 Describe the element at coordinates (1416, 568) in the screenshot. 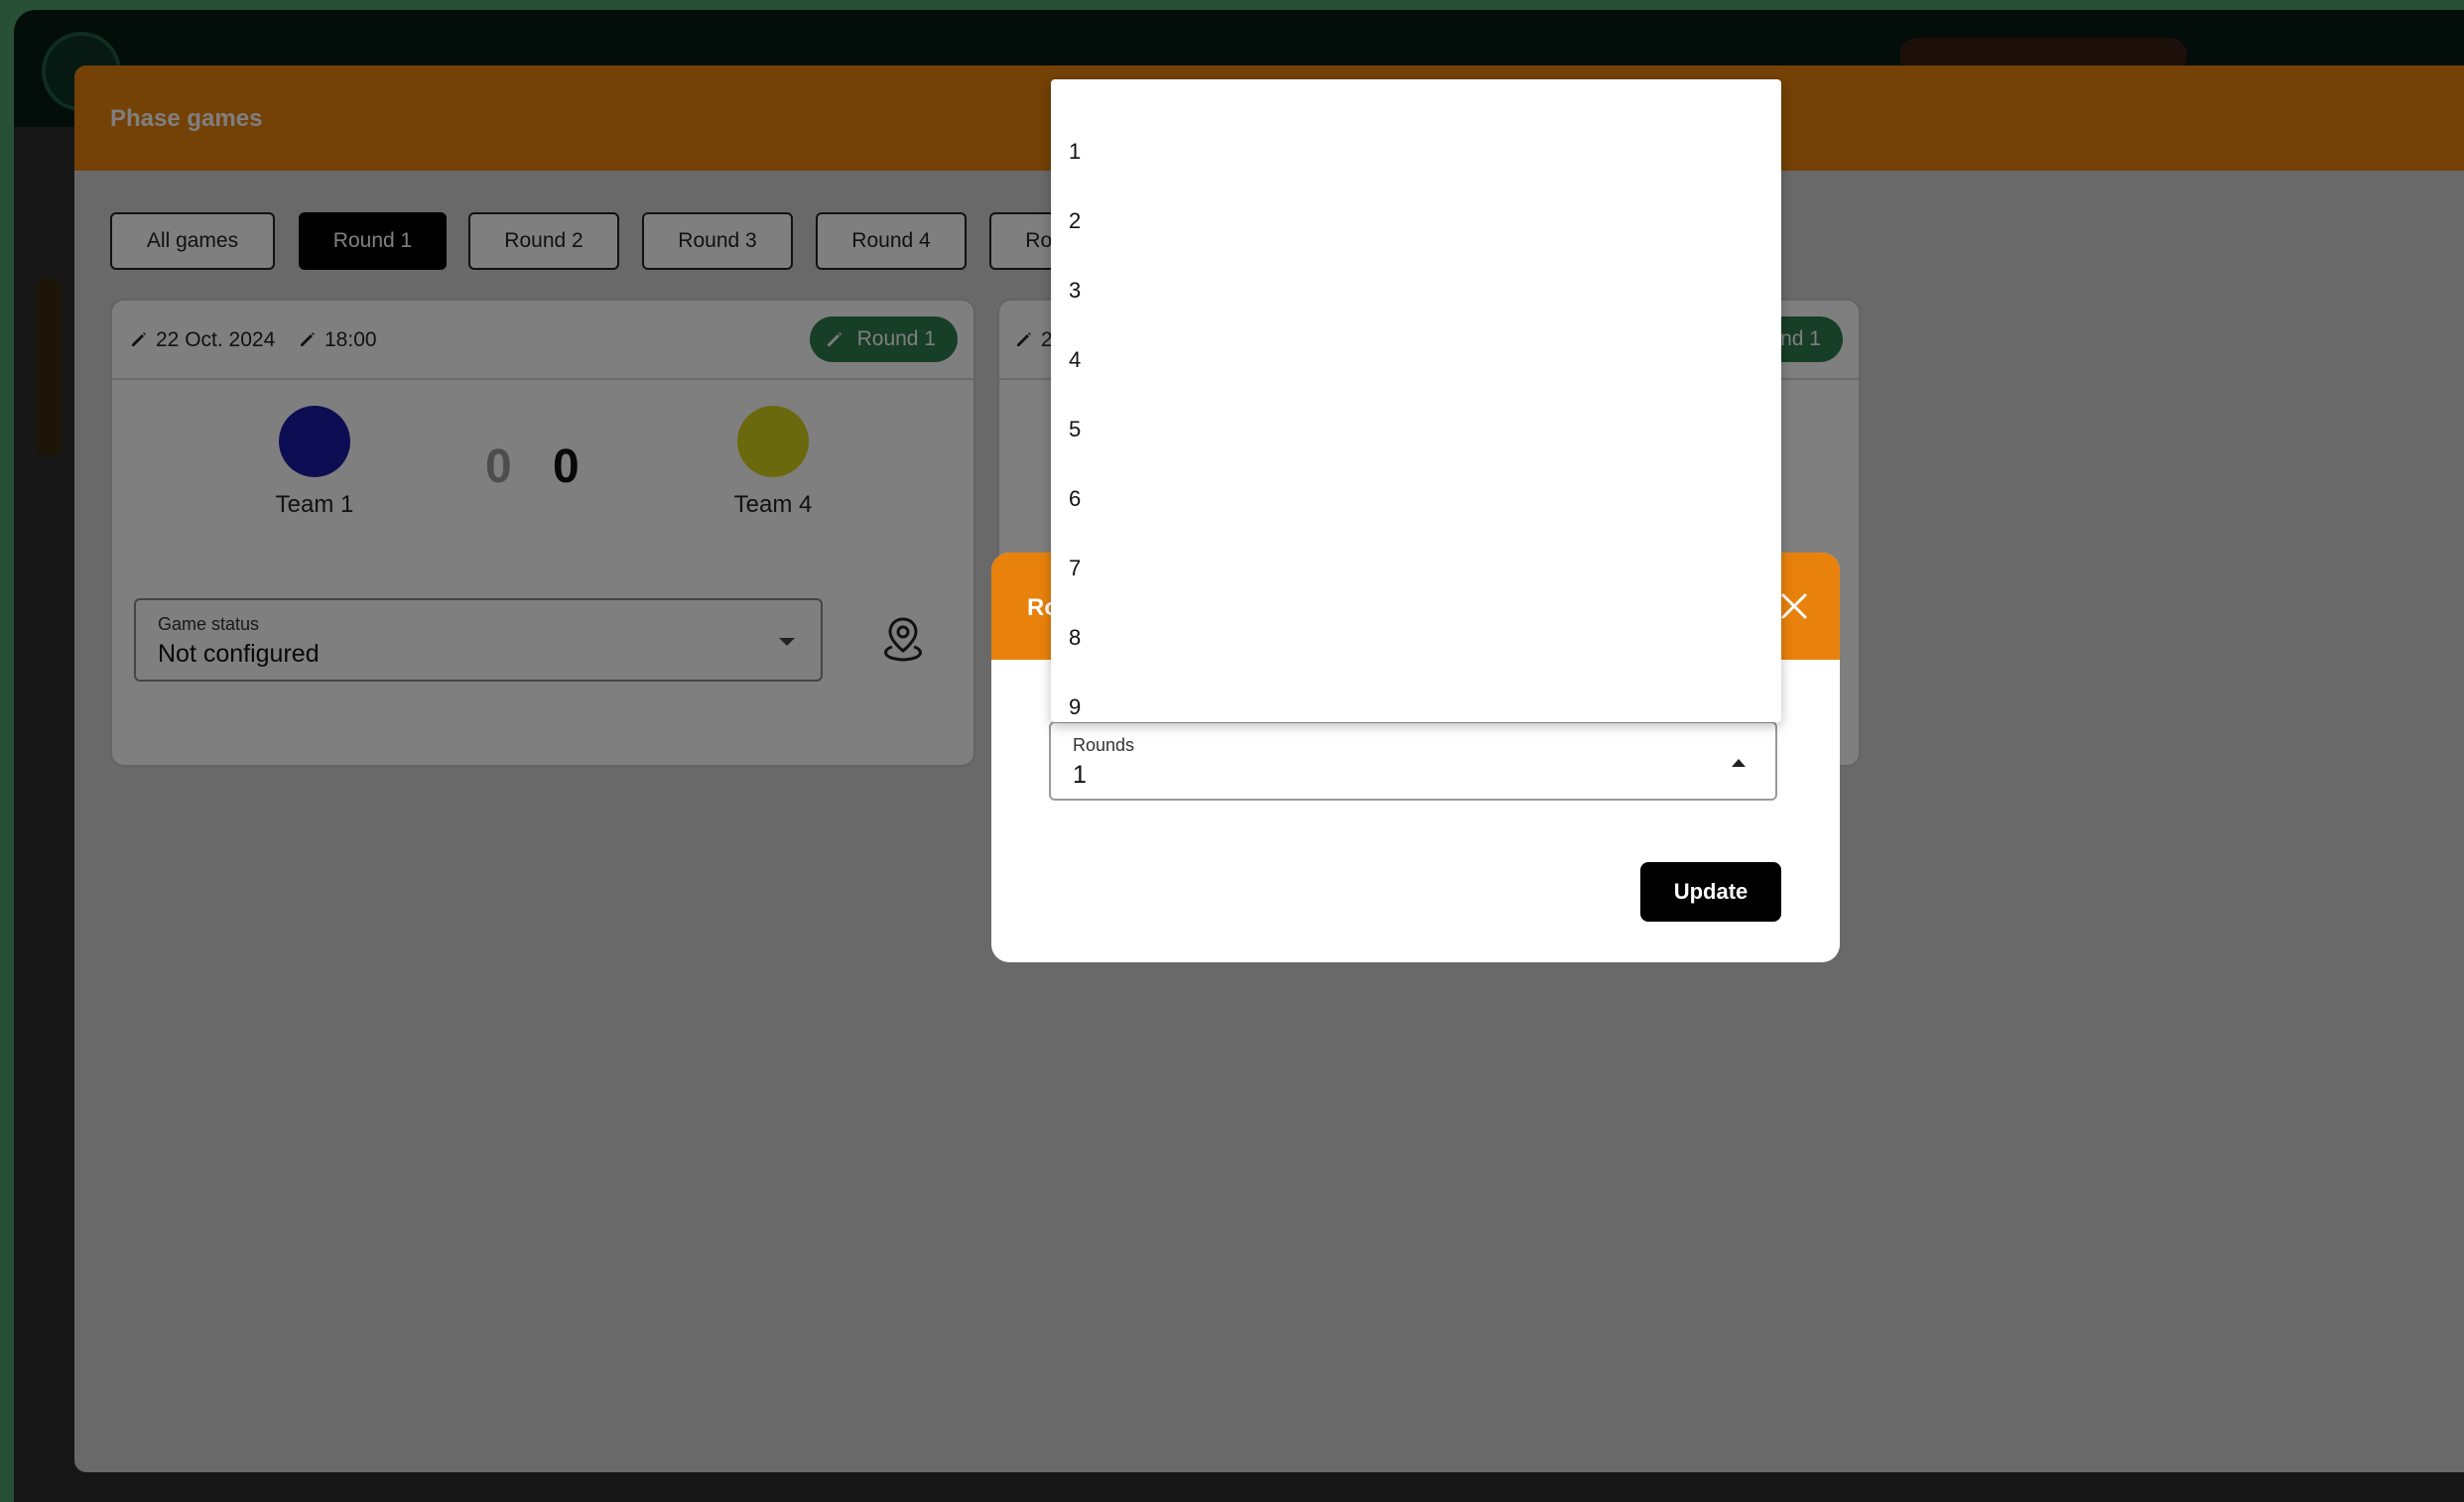

I see `menu-item-7: 7` at that location.